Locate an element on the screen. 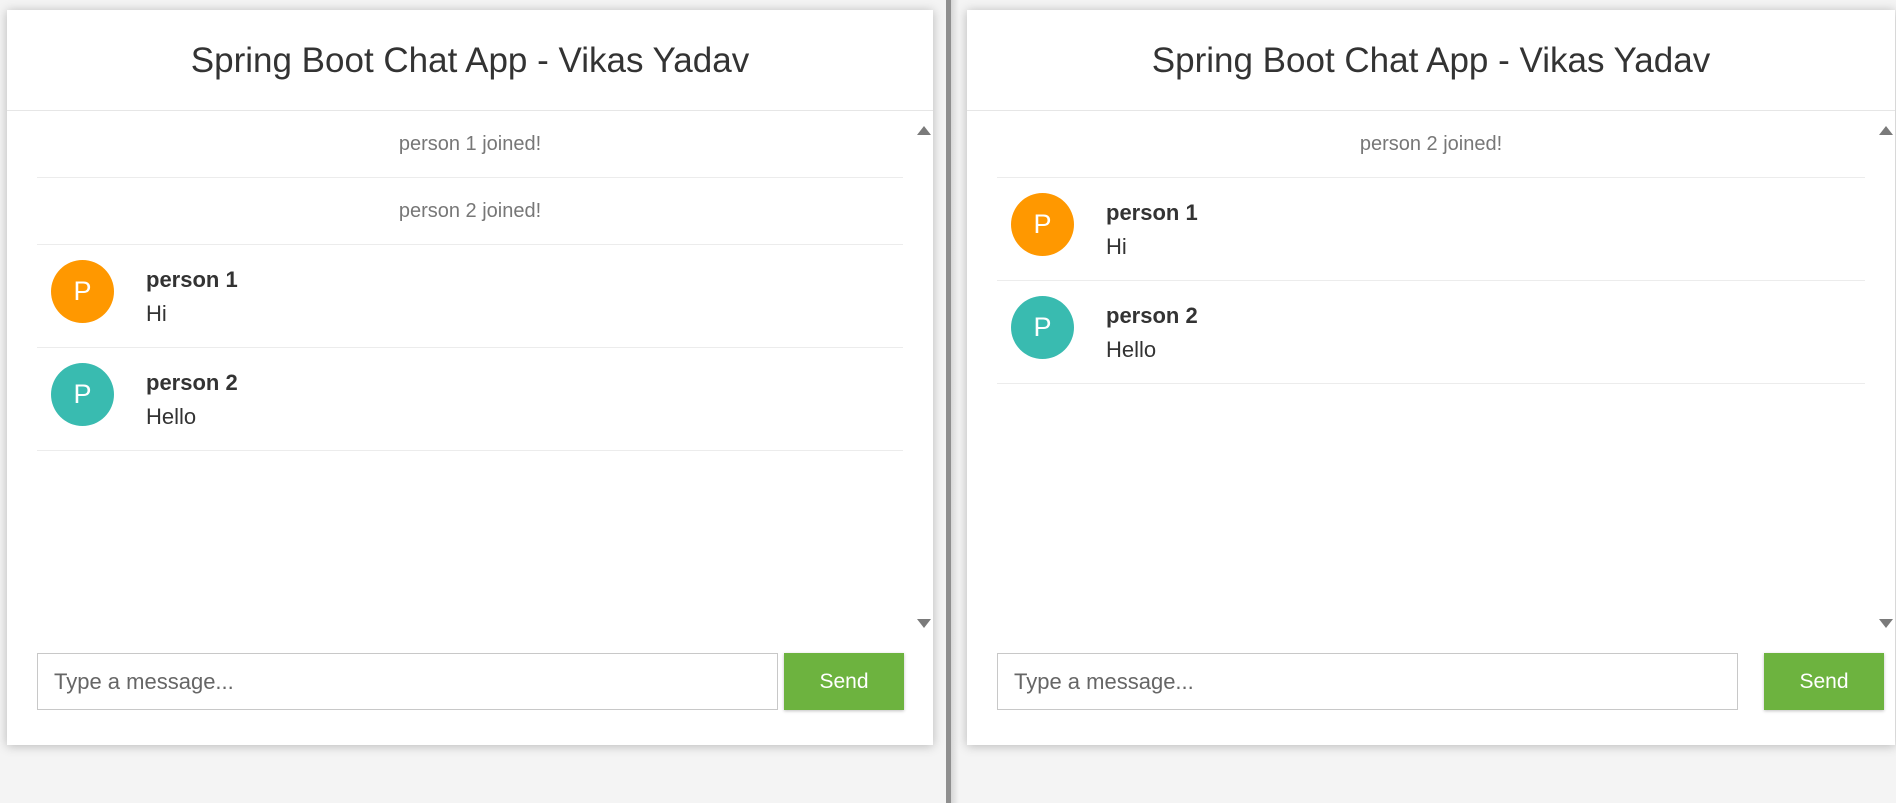  window-divider is located at coordinates (952, 401).